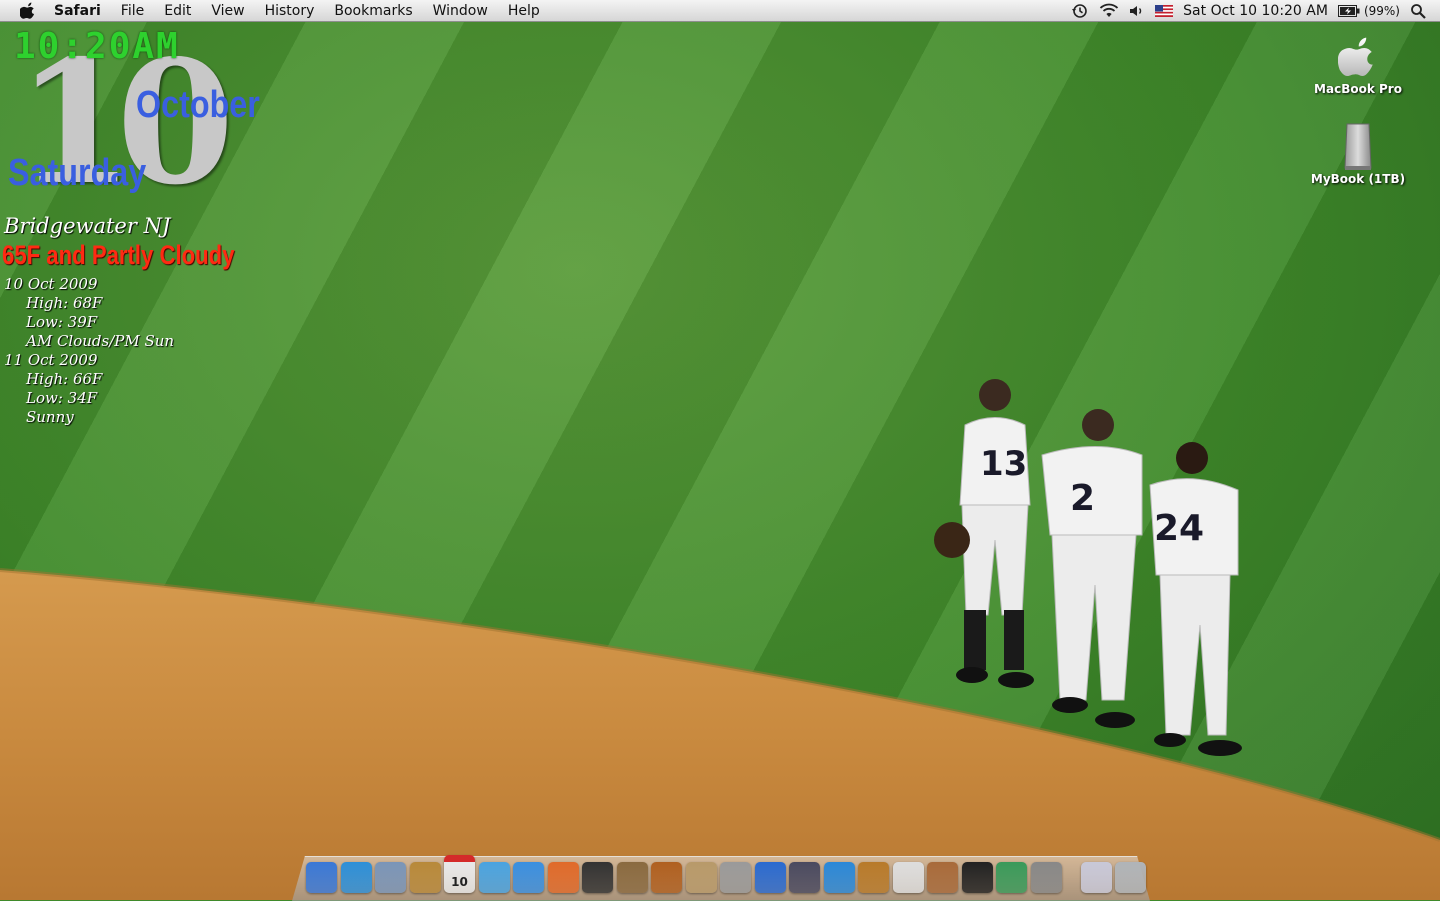 The width and height of the screenshot is (1440, 901). What do you see at coordinates (177, 10) in the screenshot?
I see `menu-edit: Edit` at bounding box center [177, 10].